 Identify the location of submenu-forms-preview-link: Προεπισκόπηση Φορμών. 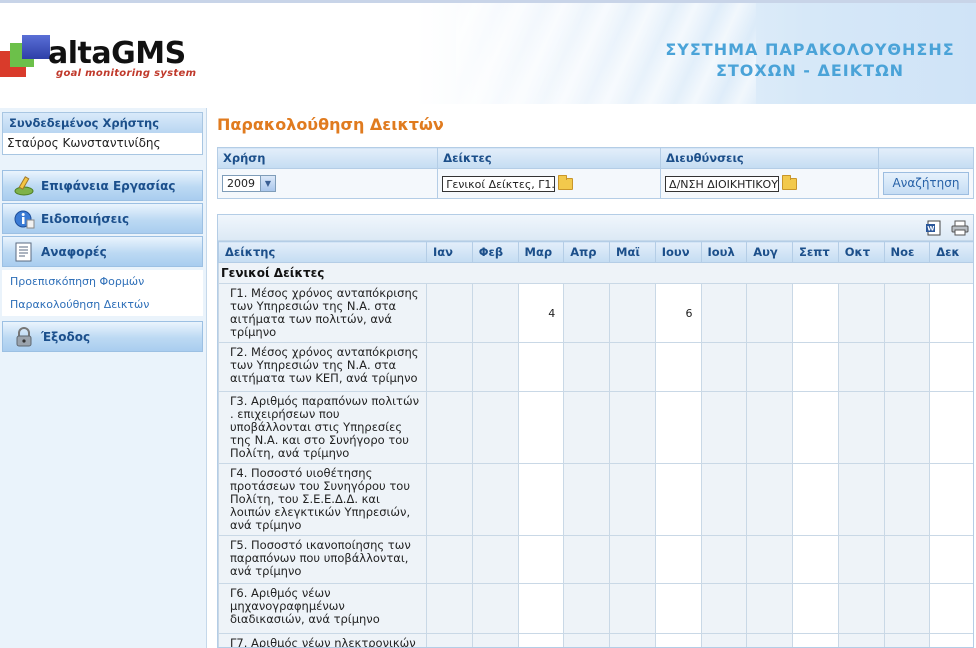
(102, 281).